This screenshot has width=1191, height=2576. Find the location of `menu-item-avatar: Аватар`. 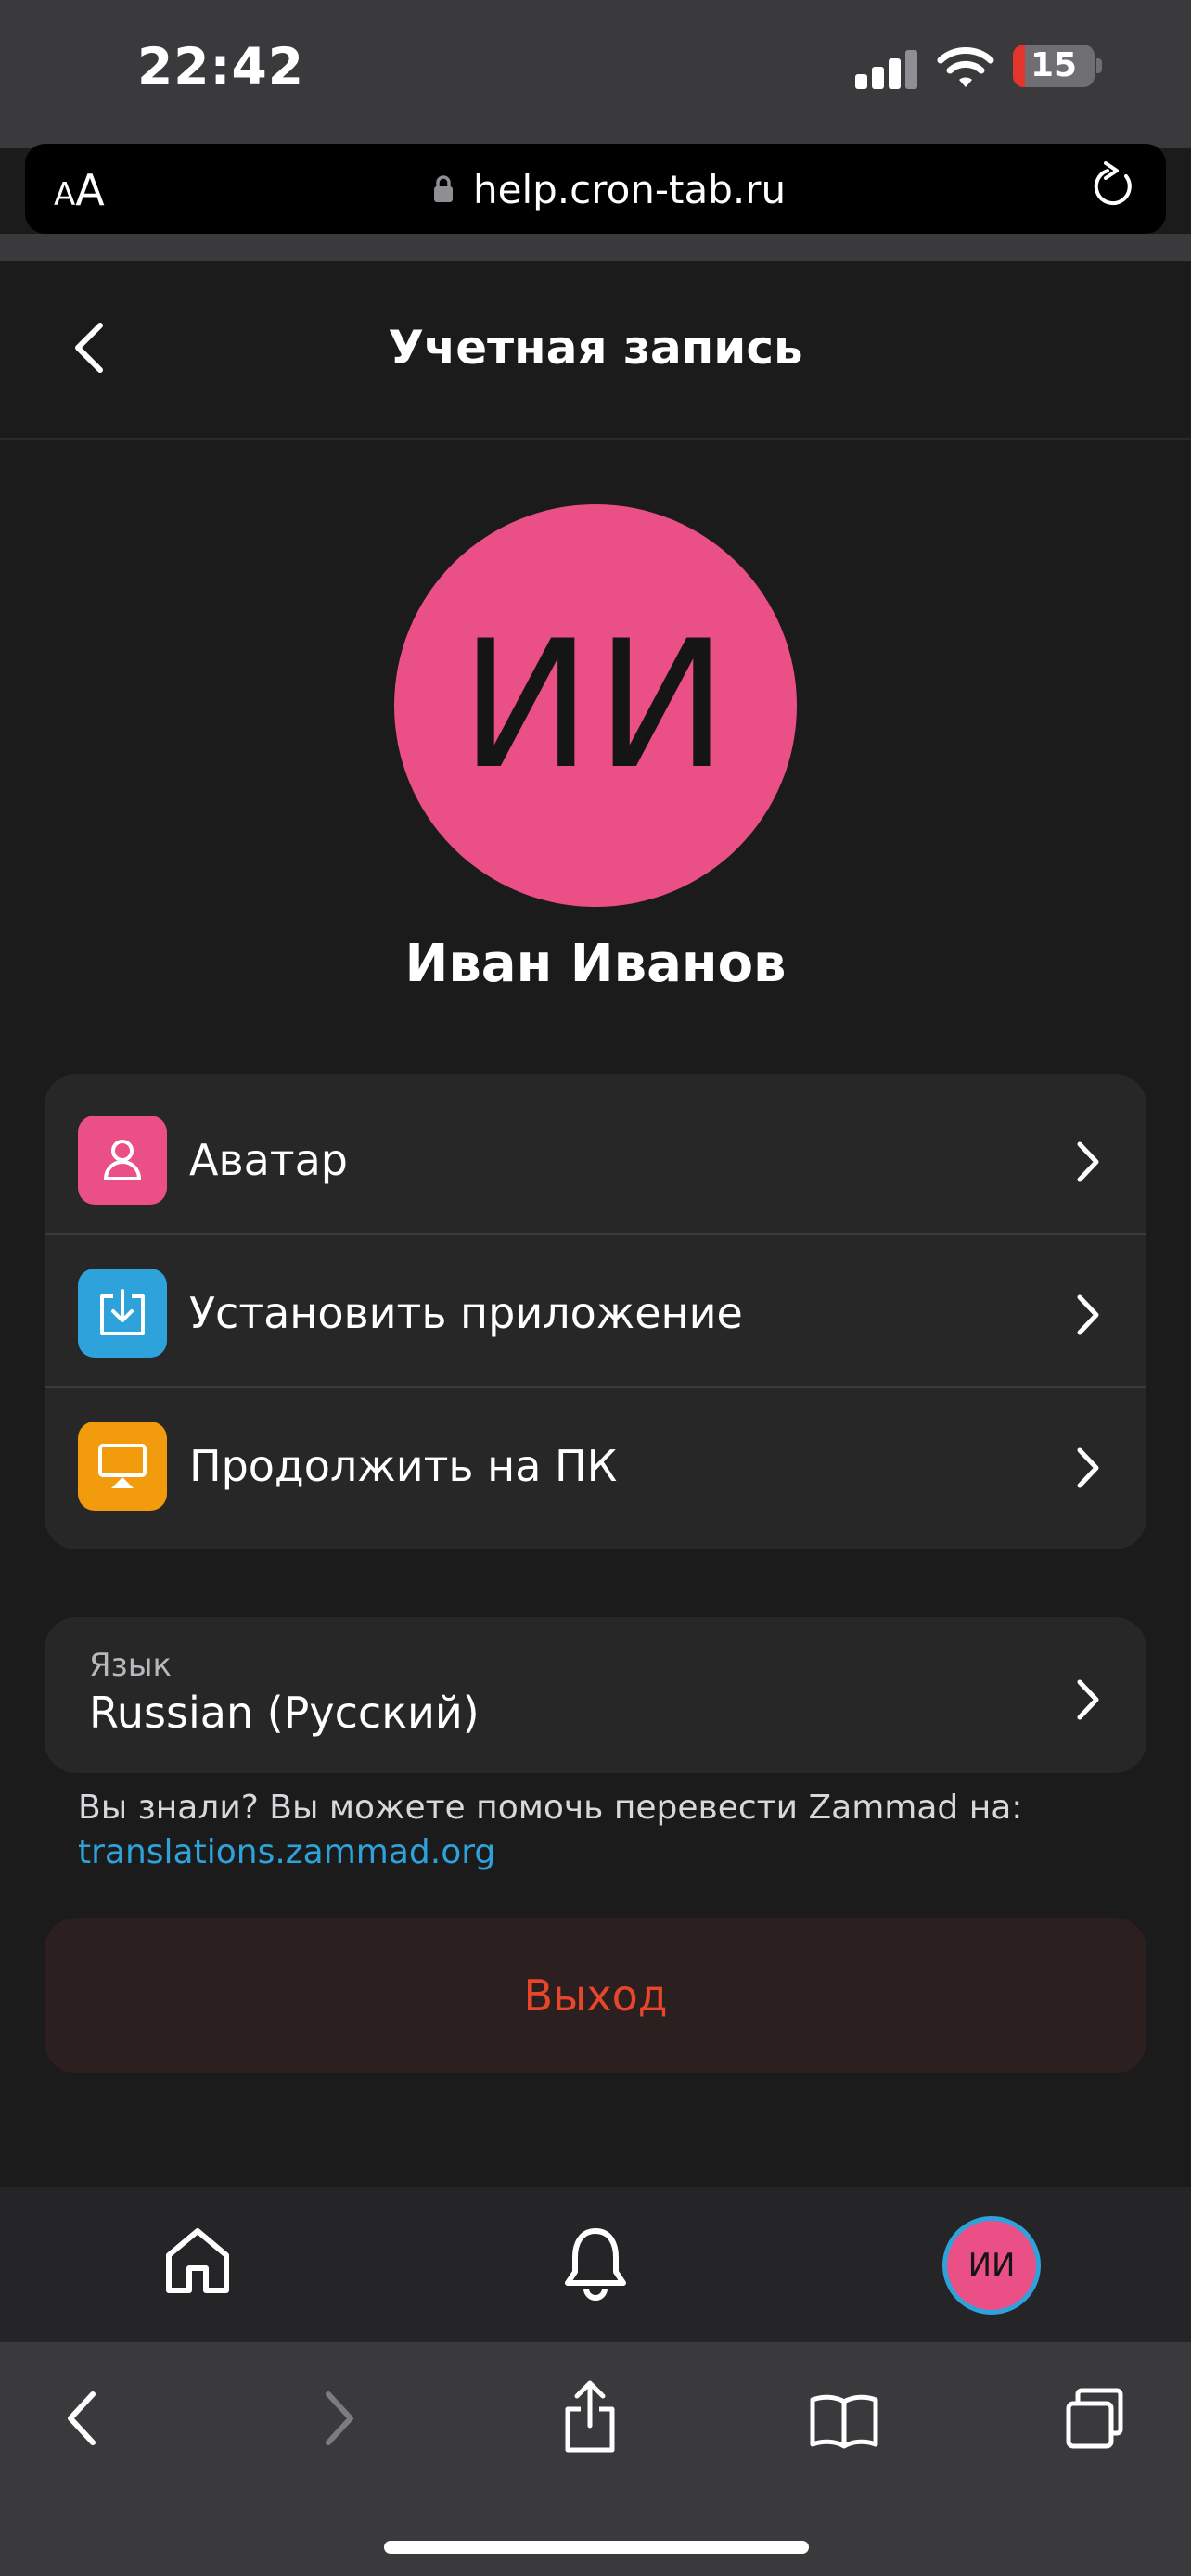

menu-item-avatar: Аватар is located at coordinates (595, 1150).